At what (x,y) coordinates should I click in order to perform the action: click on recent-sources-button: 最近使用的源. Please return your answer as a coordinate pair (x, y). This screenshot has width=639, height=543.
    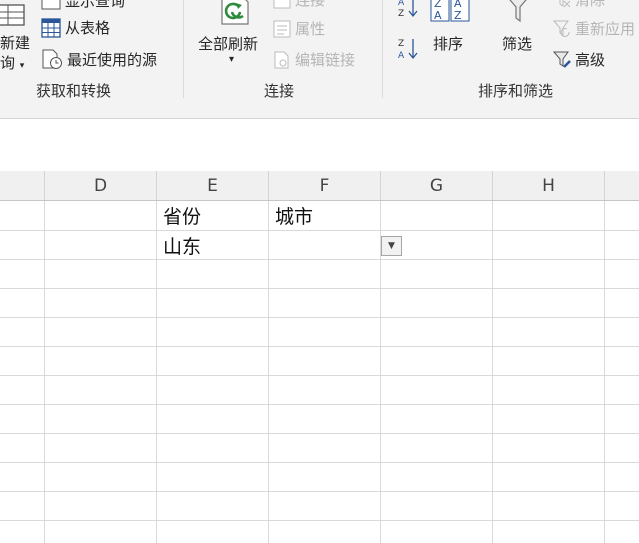
    Looking at the image, I should click on (99, 59).